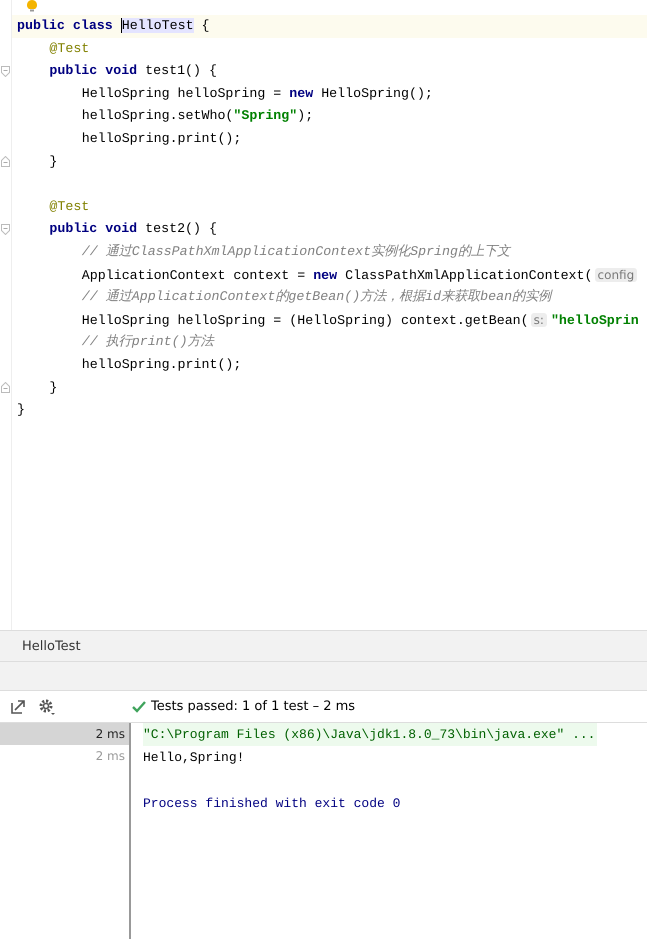  I want to click on test-status: Tests passed: 1 of 1 test – 2 ms, so click(253, 706).